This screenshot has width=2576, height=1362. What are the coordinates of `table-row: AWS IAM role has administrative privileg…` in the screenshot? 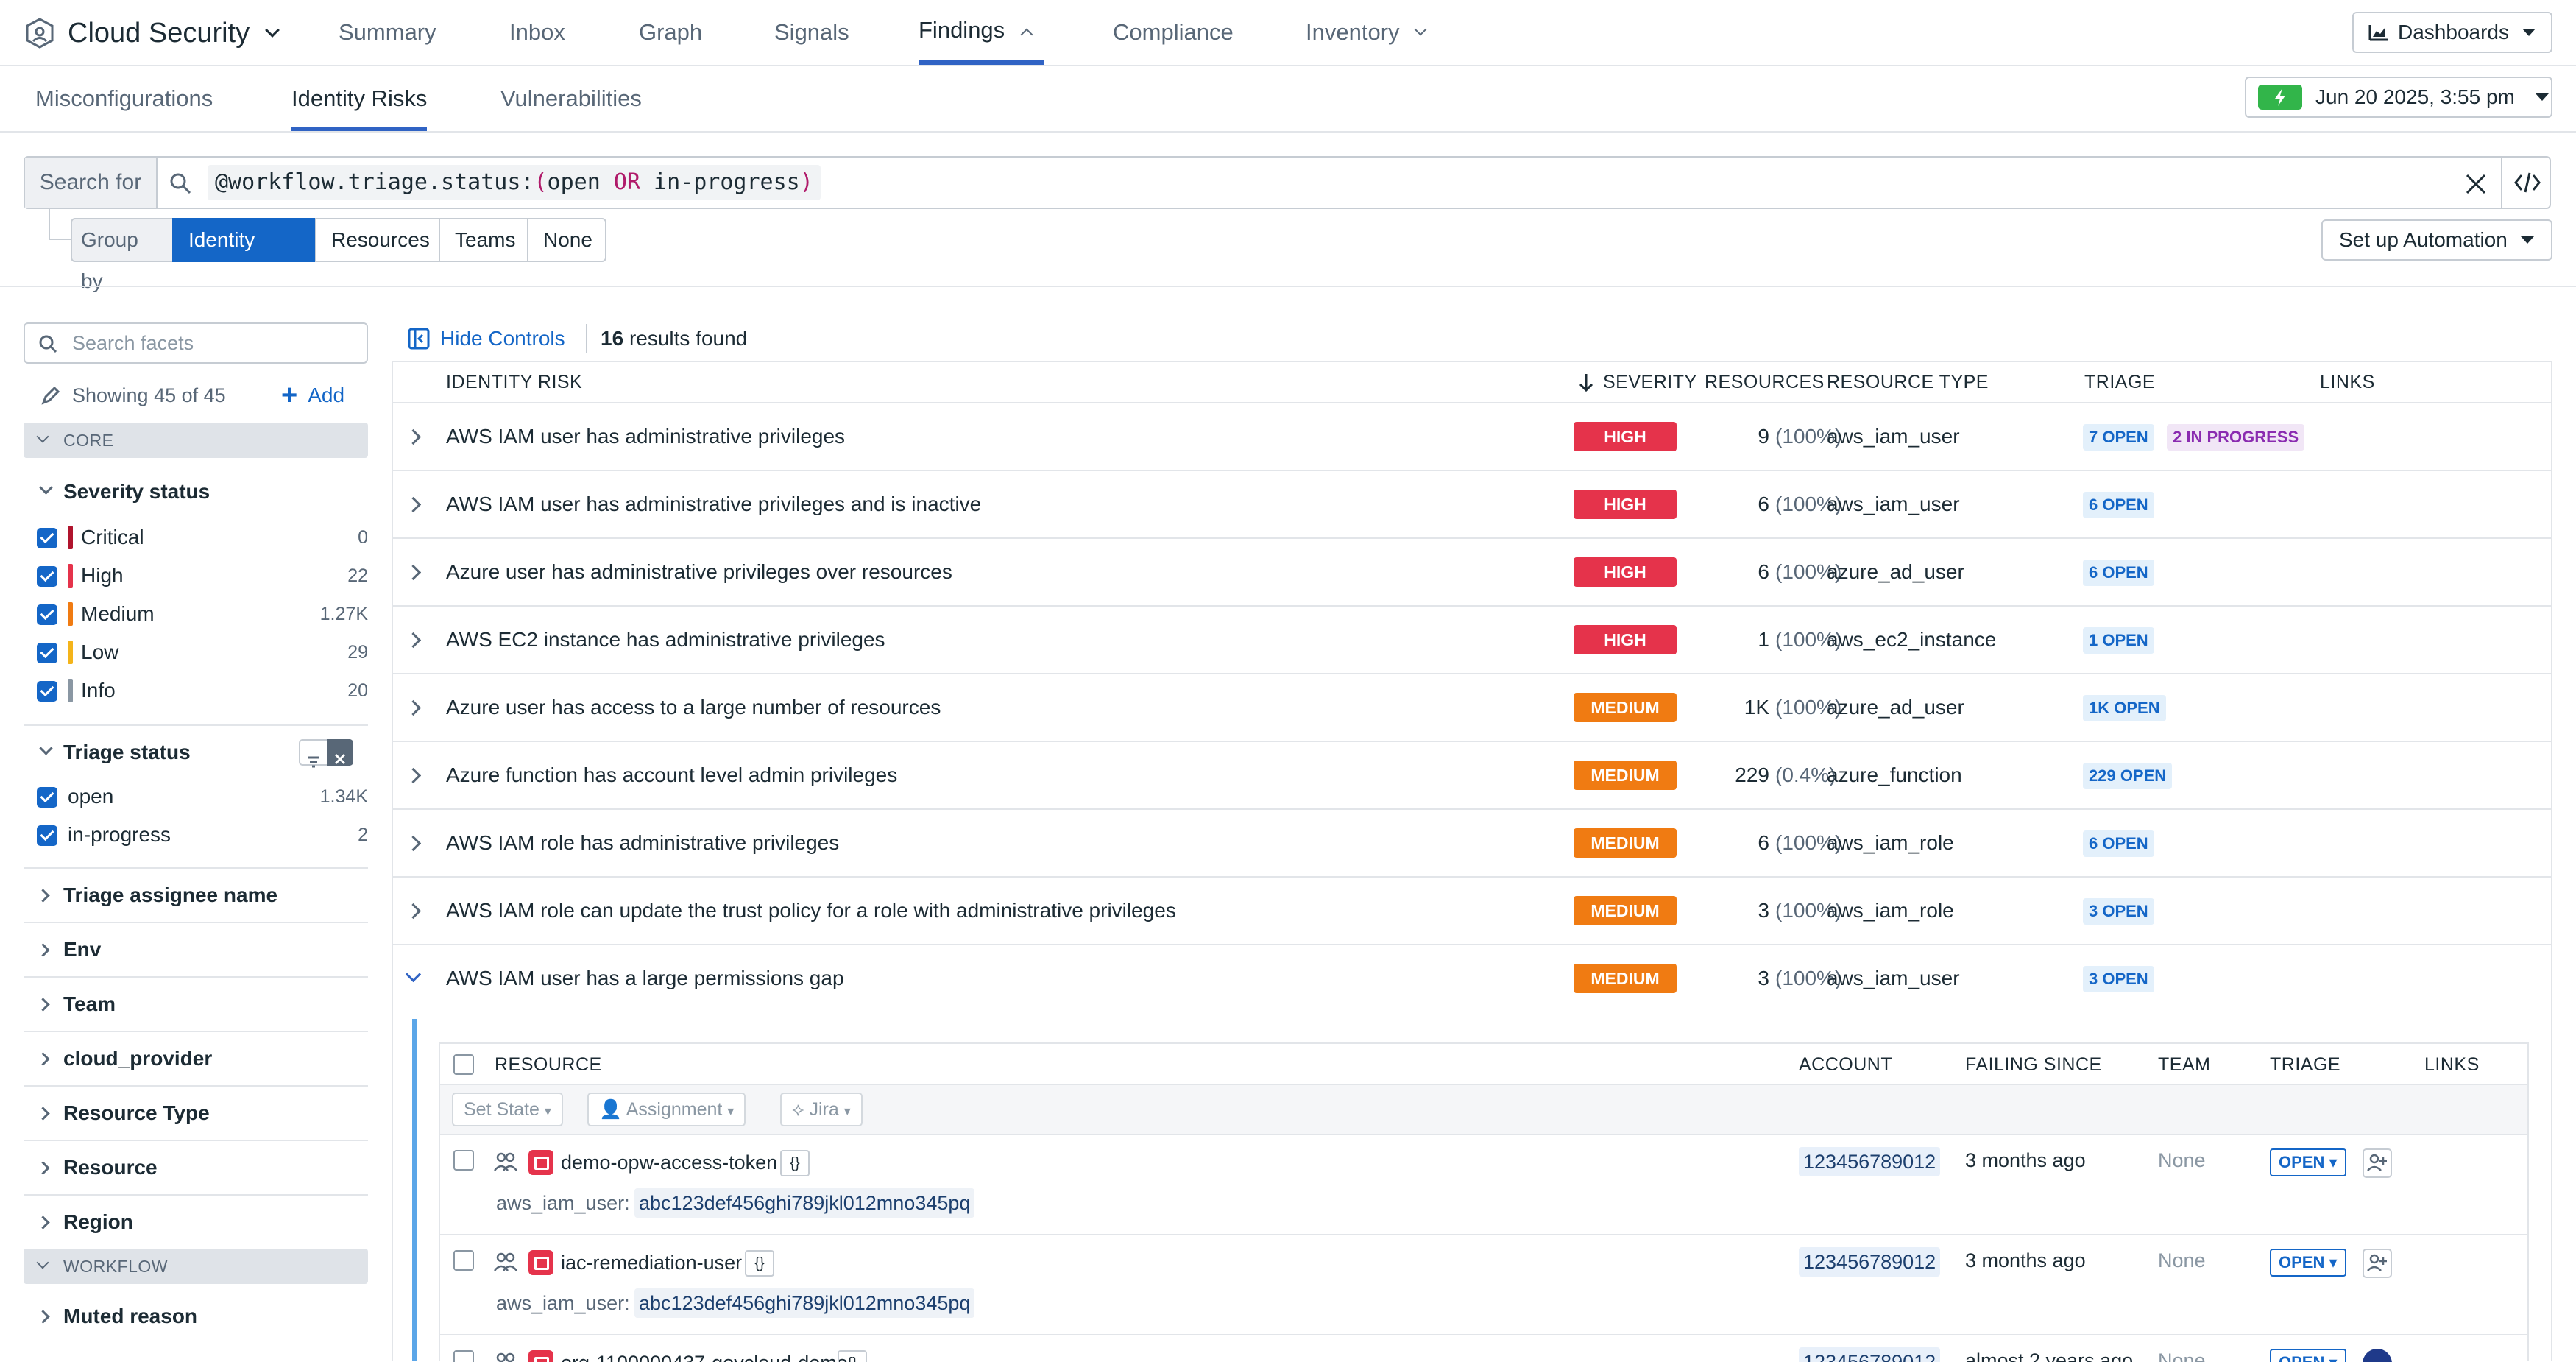 It's located at (1472, 844).